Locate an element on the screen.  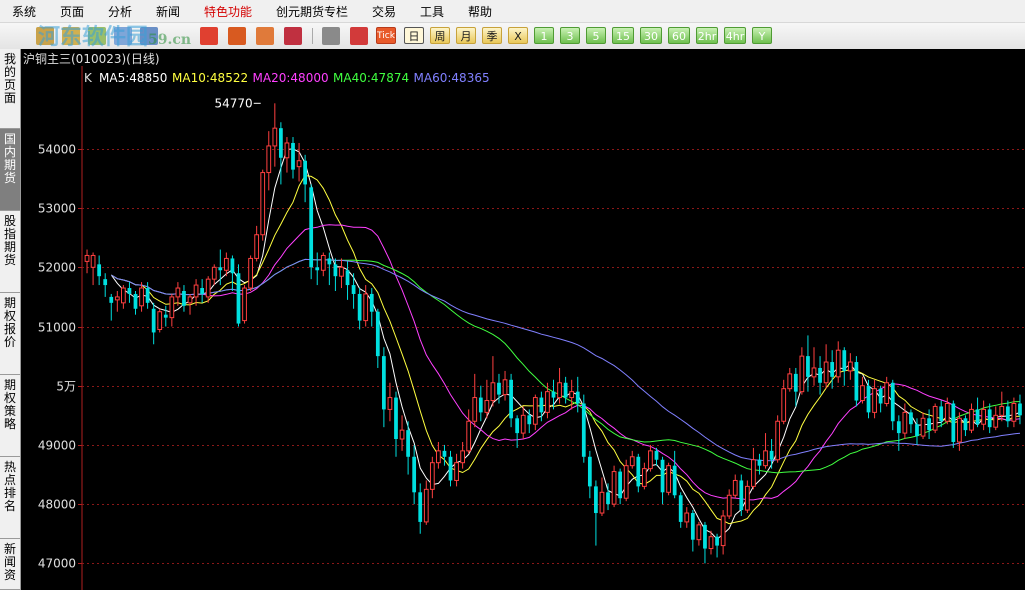
menu-item-1: 页面 is located at coordinates (72, 12).